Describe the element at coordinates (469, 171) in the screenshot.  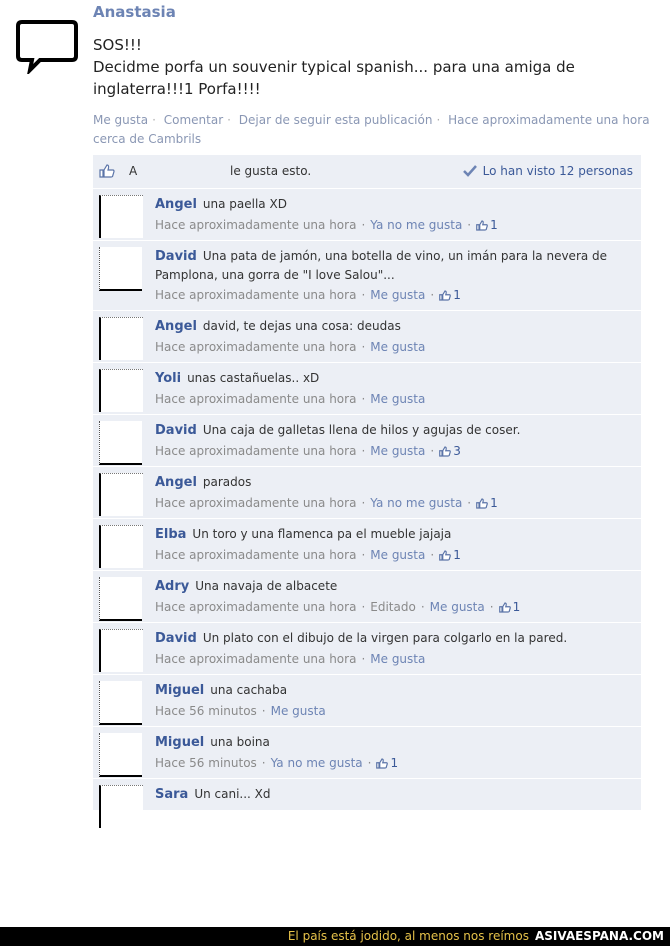
I see `checkmark-icon` at that location.